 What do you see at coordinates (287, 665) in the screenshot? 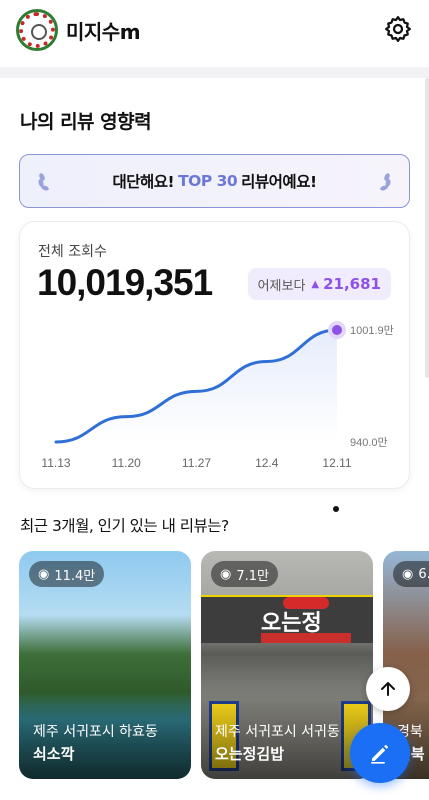
I see `review-card-2: 오는정 ◉ 7.1만 제주 서귀포시 서귀동 오는정김밥` at bounding box center [287, 665].